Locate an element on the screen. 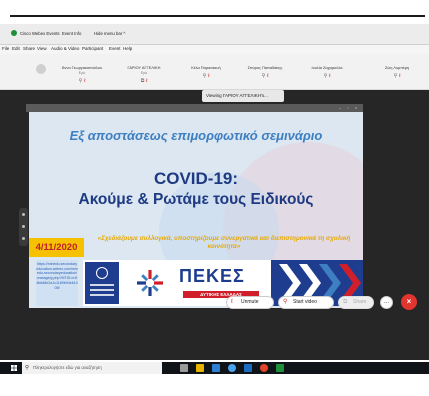 The image size is (429, 396). participant-tile: Ζώη Λυμπέρη ⚲ ℓ is located at coordinates (397, 73).